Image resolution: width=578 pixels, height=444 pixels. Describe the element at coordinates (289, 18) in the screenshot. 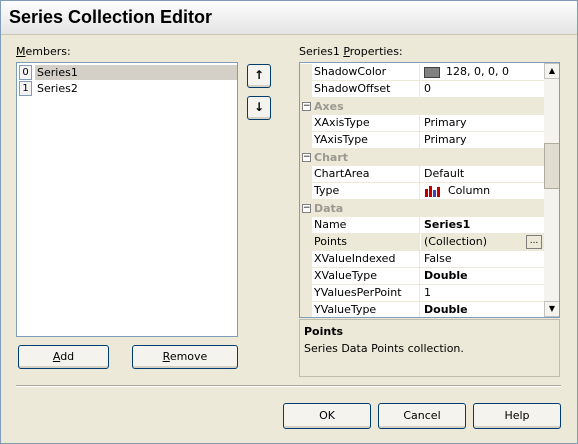

I see `title-bar: Series Collection Editor` at that location.